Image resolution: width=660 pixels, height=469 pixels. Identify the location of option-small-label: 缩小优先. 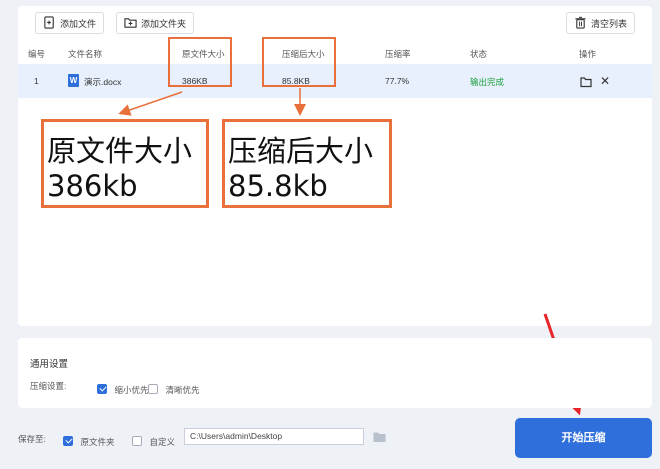
(131, 390).